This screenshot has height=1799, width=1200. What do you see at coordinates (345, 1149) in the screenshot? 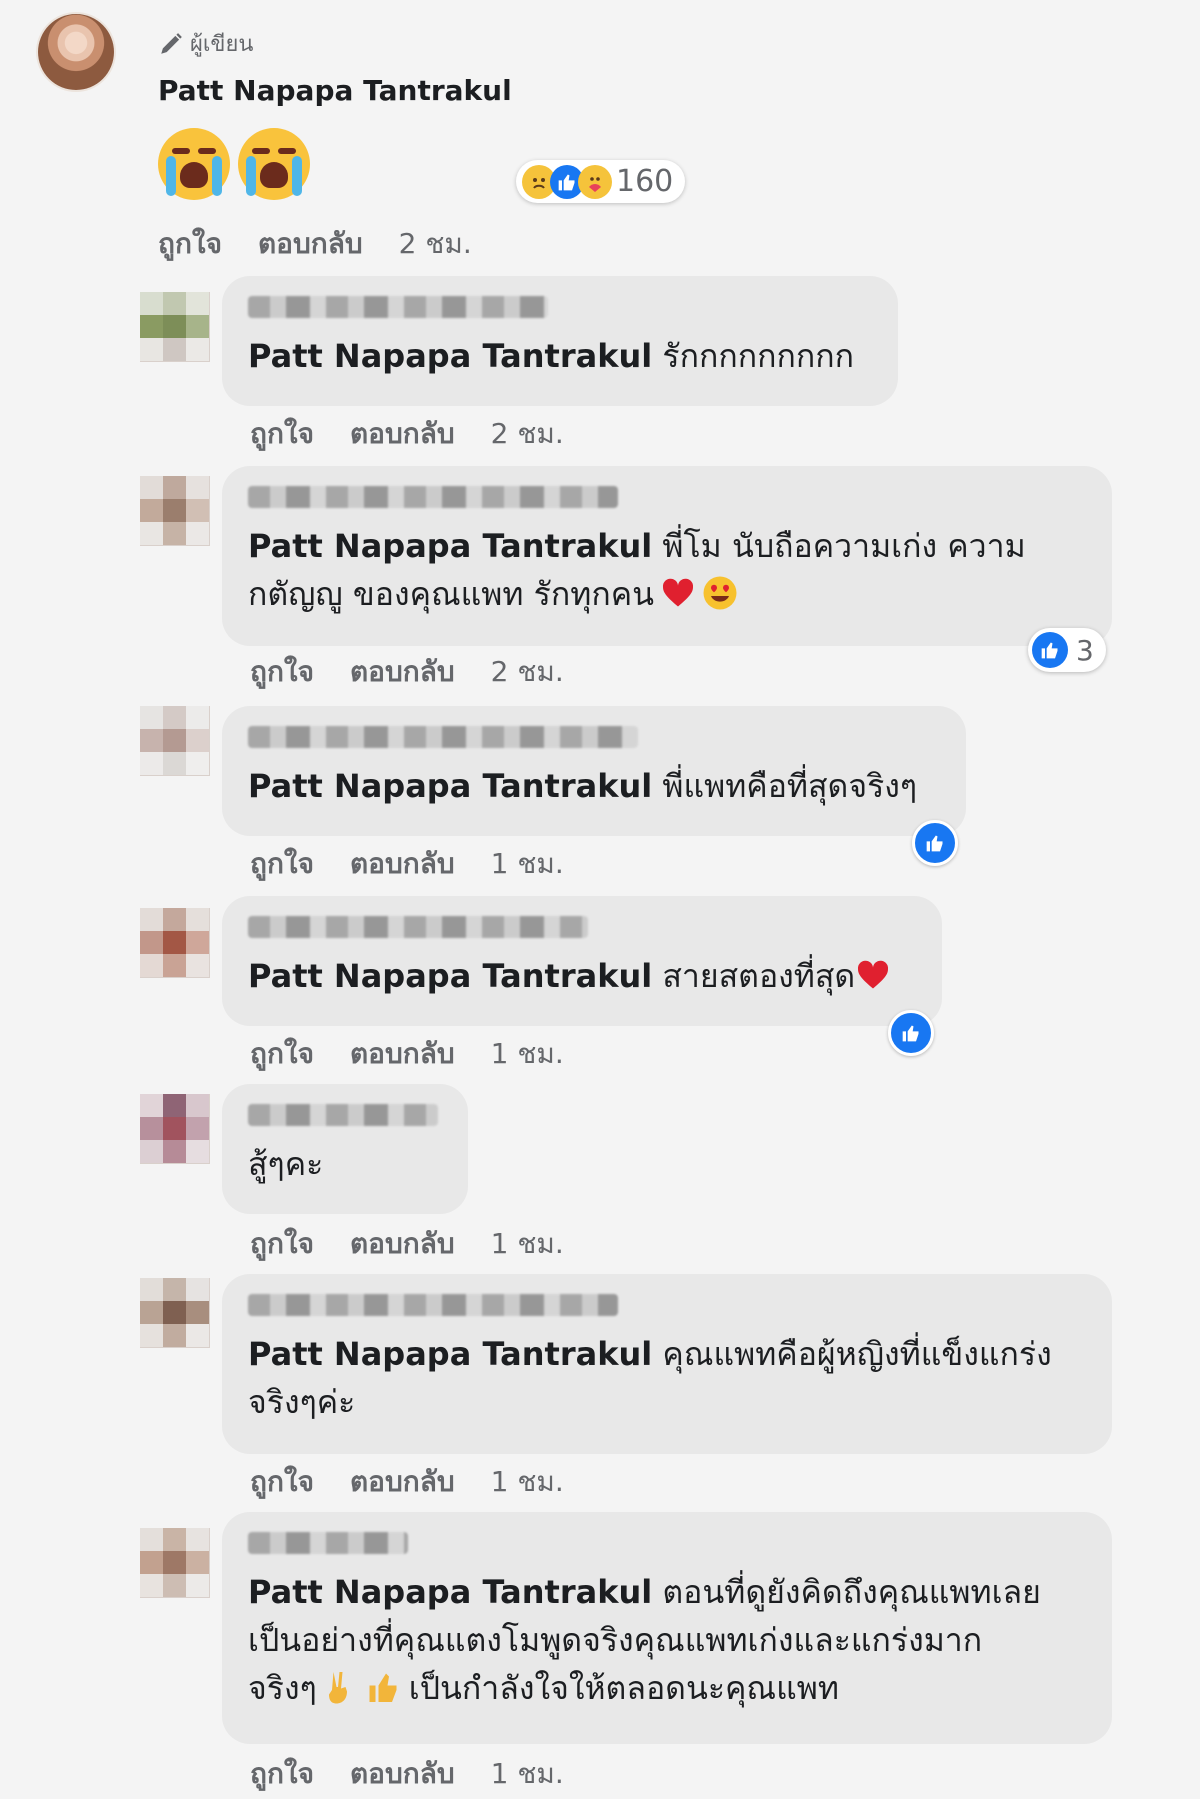
I see `comment-bubble: สู้ๆคะ` at bounding box center [345, 1149].